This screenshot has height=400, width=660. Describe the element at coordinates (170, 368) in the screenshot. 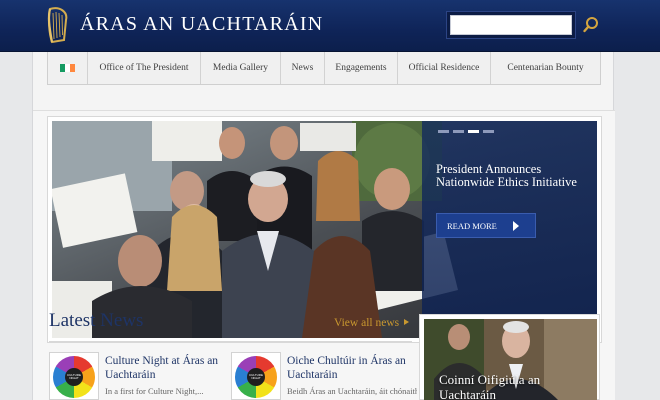

I see `news-card-title: Culture Night at Áras an Uachtaráin` at that location.